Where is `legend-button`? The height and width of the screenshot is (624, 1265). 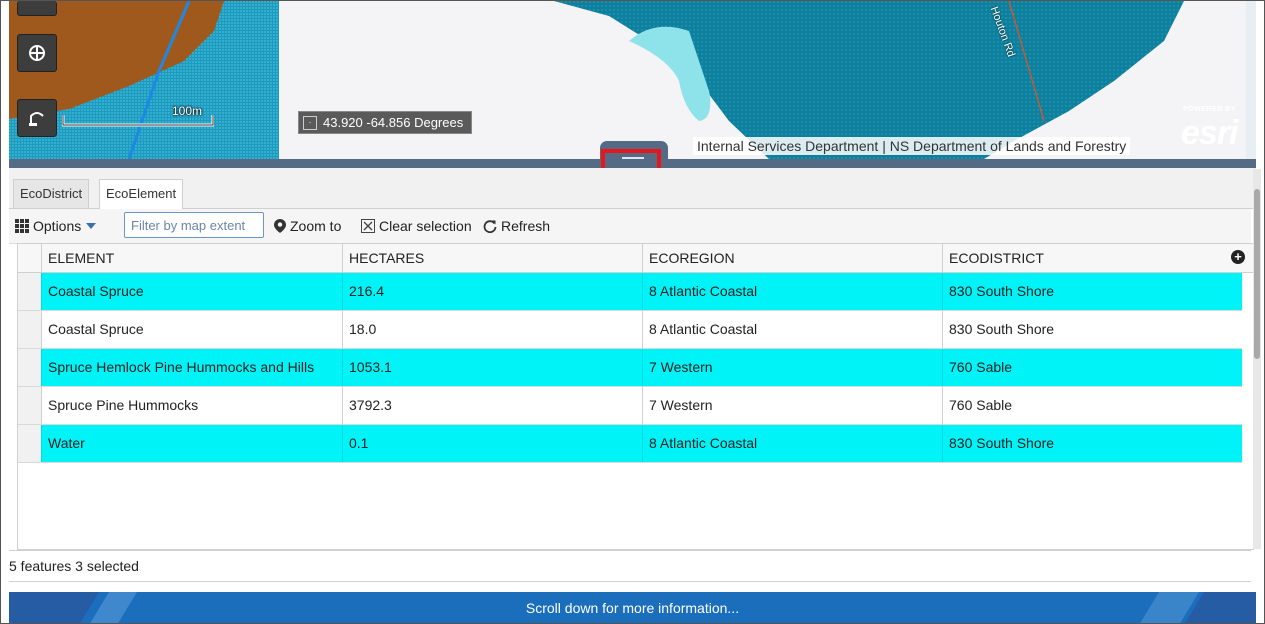
legend-button is located at coordinates (37, 8).